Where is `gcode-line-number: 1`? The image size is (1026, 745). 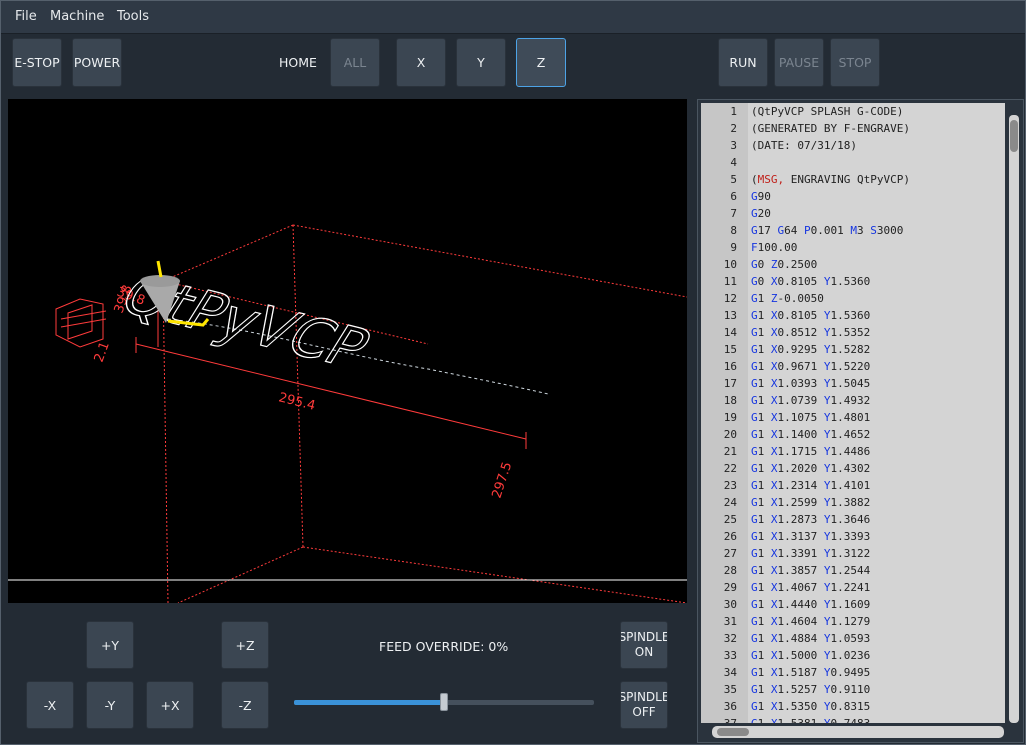
gcode-line-number: 1 is located at coordinates (733, 111).